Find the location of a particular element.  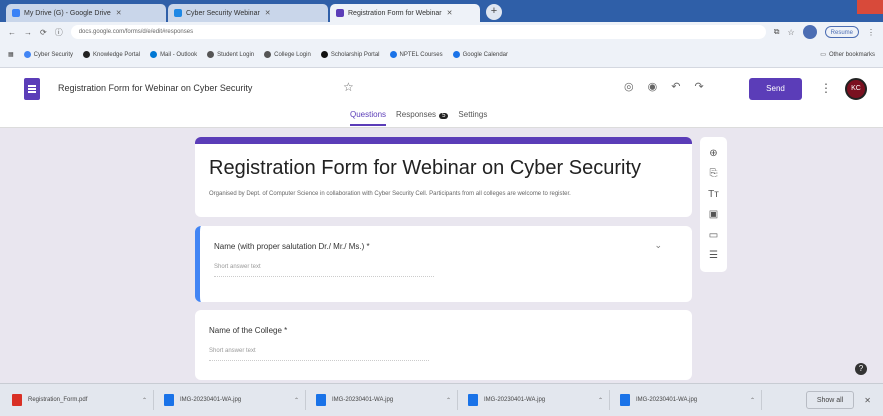

add-image-icon: ▣ is located at coordinates (713, 214).